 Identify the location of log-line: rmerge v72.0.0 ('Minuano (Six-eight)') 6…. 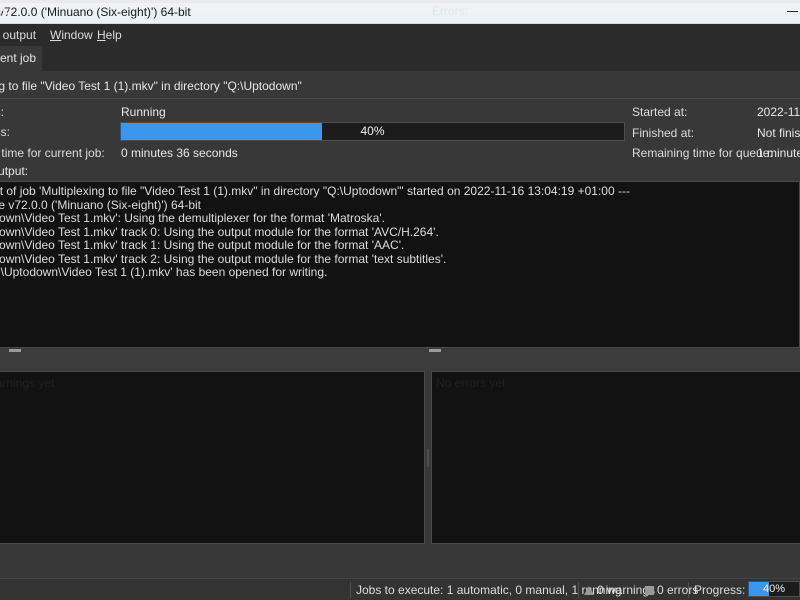
(101, 204).